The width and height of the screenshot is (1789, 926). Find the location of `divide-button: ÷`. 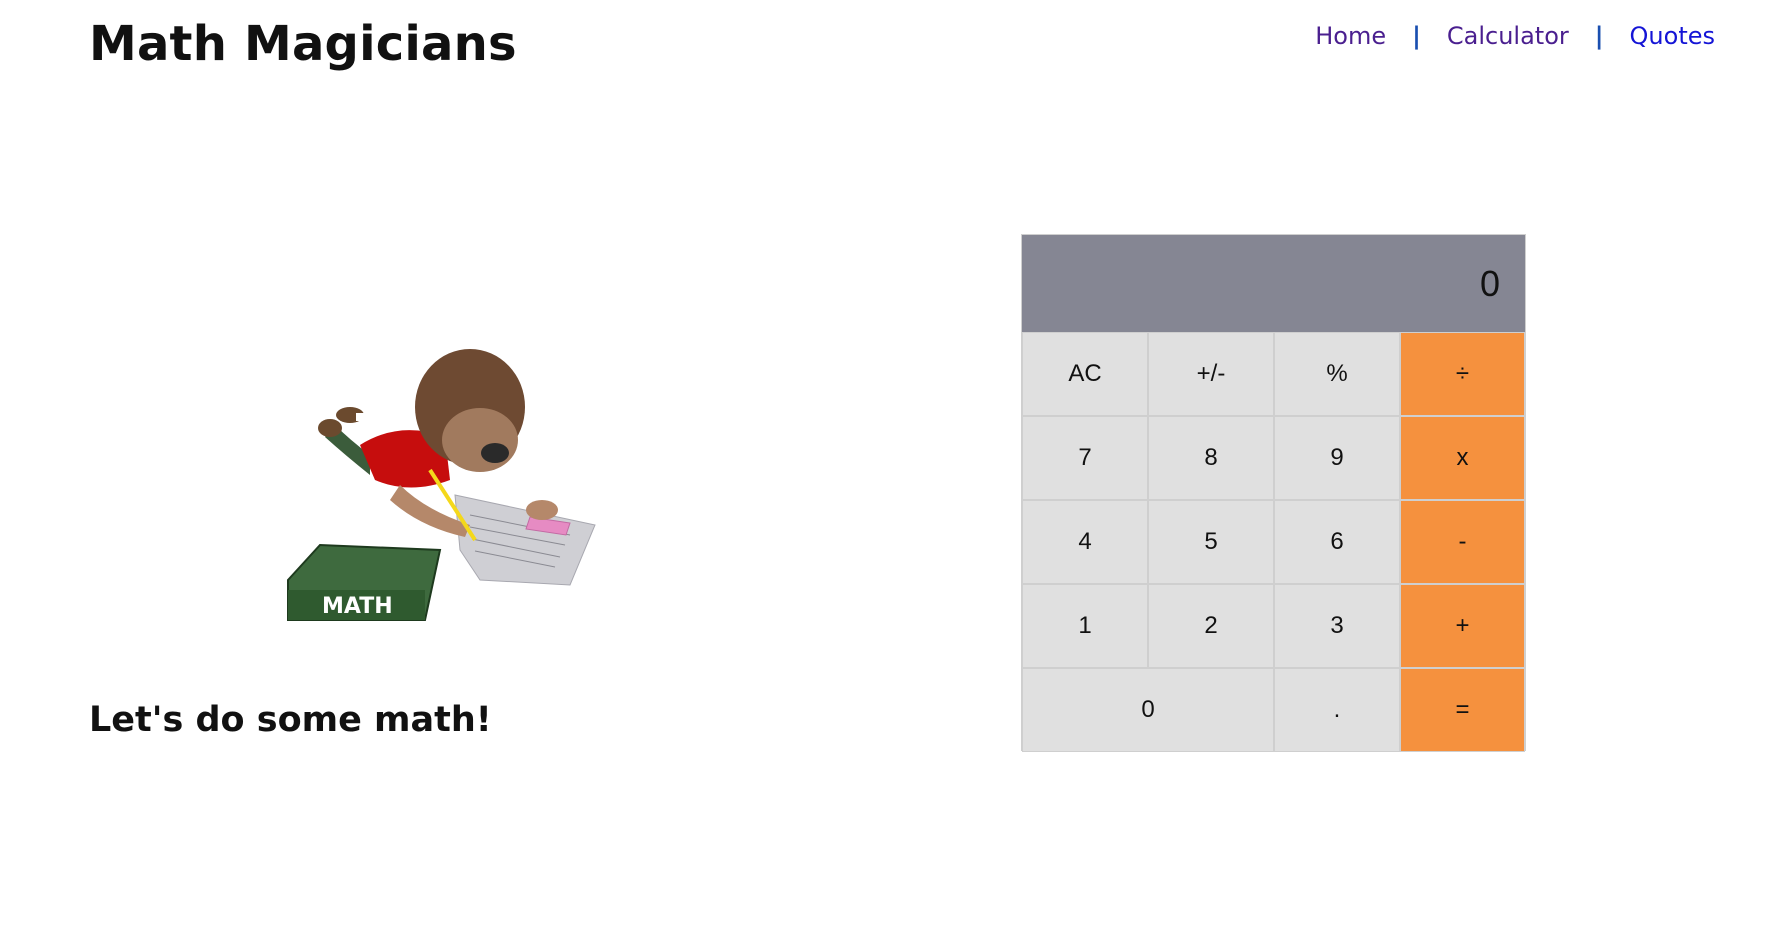

divide-button: ÷ is located at coordinates (1462, 374).